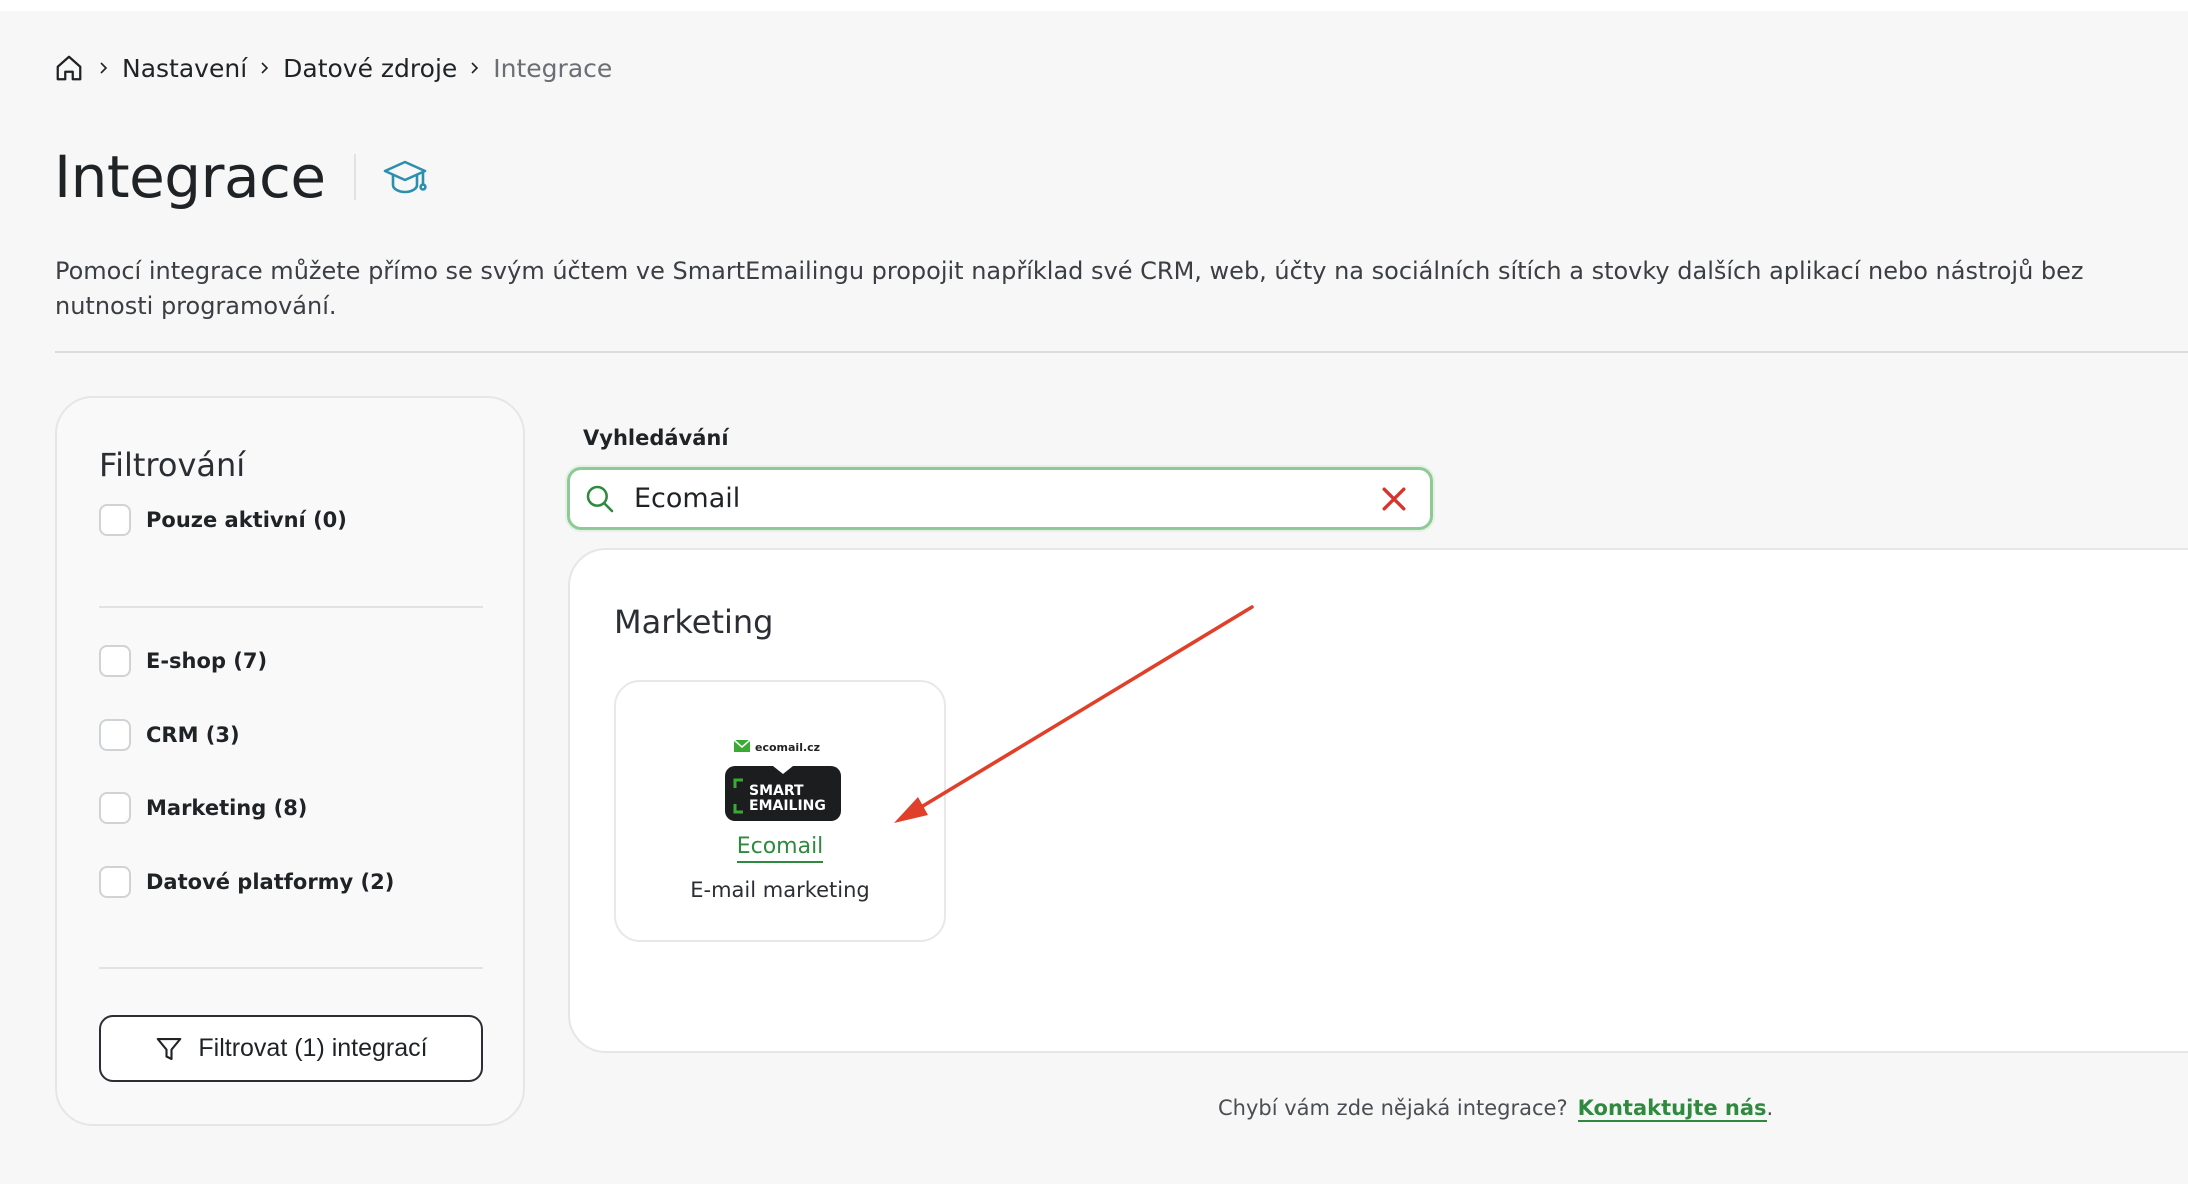  Describe the element at coordinates (694, 622) in the screenshot. I see `section-title: Marketing` at that location.